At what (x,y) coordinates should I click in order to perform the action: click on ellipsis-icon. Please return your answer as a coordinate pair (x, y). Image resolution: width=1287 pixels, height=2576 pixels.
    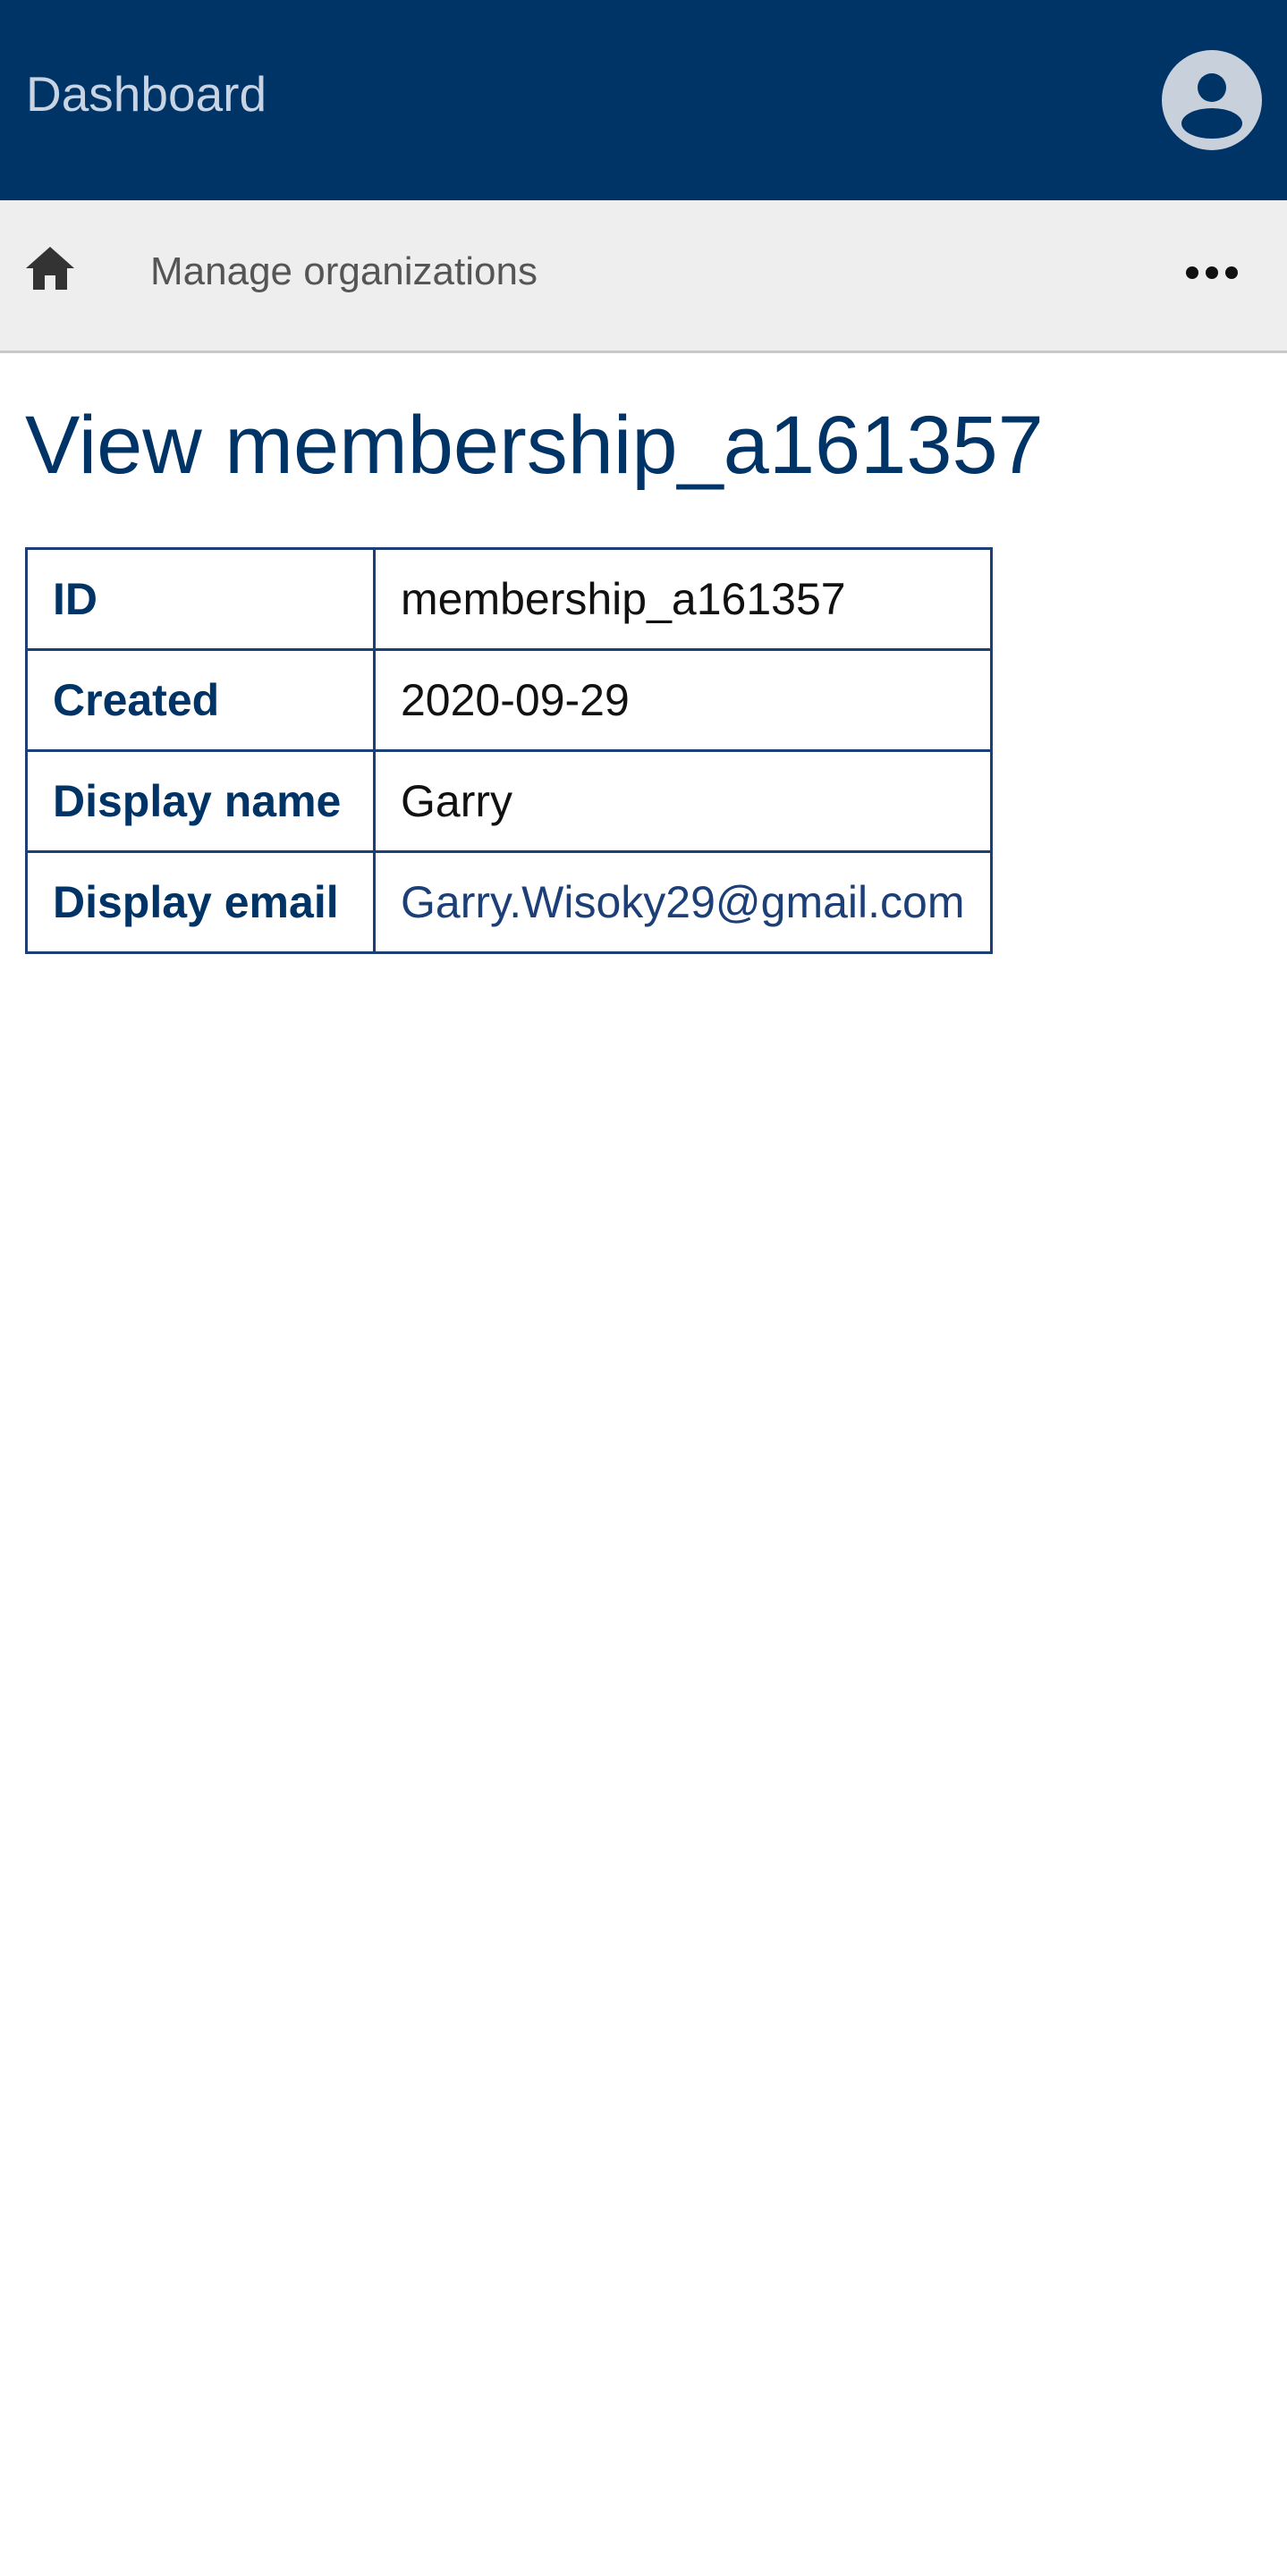
    Looking at the image, I should click on (1212, 273).